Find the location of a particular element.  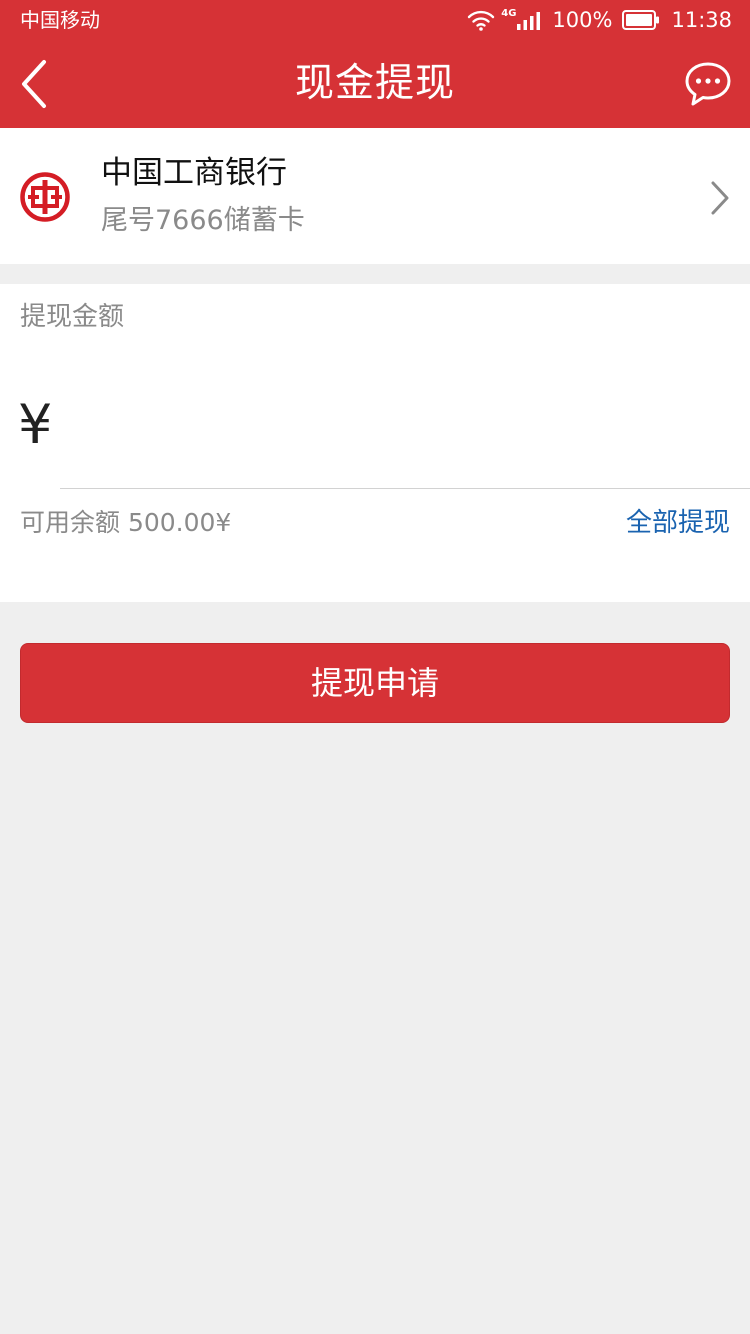

page-title: 现金提现 is located at coordinates (374, 83).